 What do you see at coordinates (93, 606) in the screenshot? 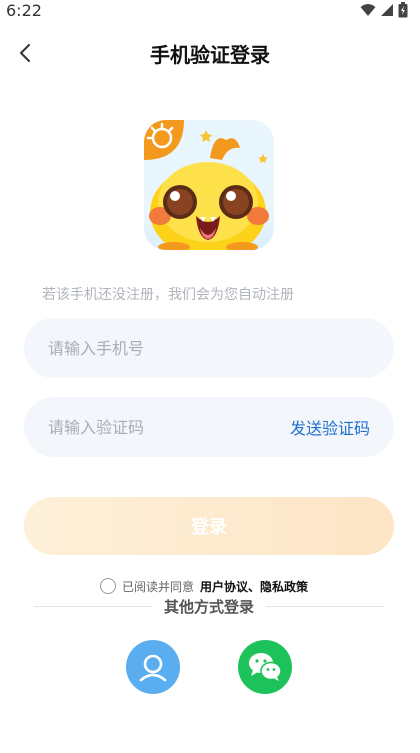
I see `divider-line-left` at bounding box center [93, 606].